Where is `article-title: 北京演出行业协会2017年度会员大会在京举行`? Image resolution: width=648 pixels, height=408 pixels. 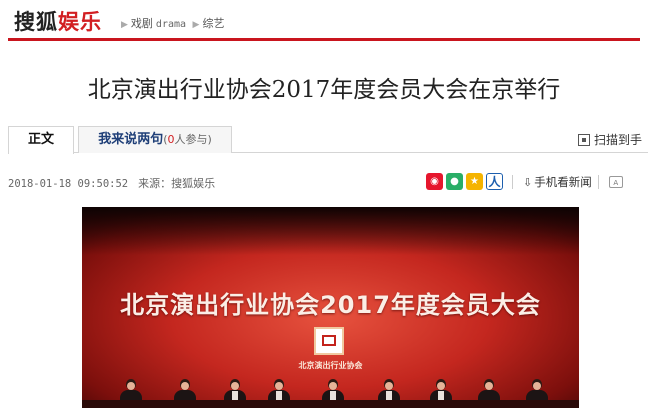
article-title: 北京演出行业协会2017年度会员大会在京举行 is located at coordinates (324, 90).